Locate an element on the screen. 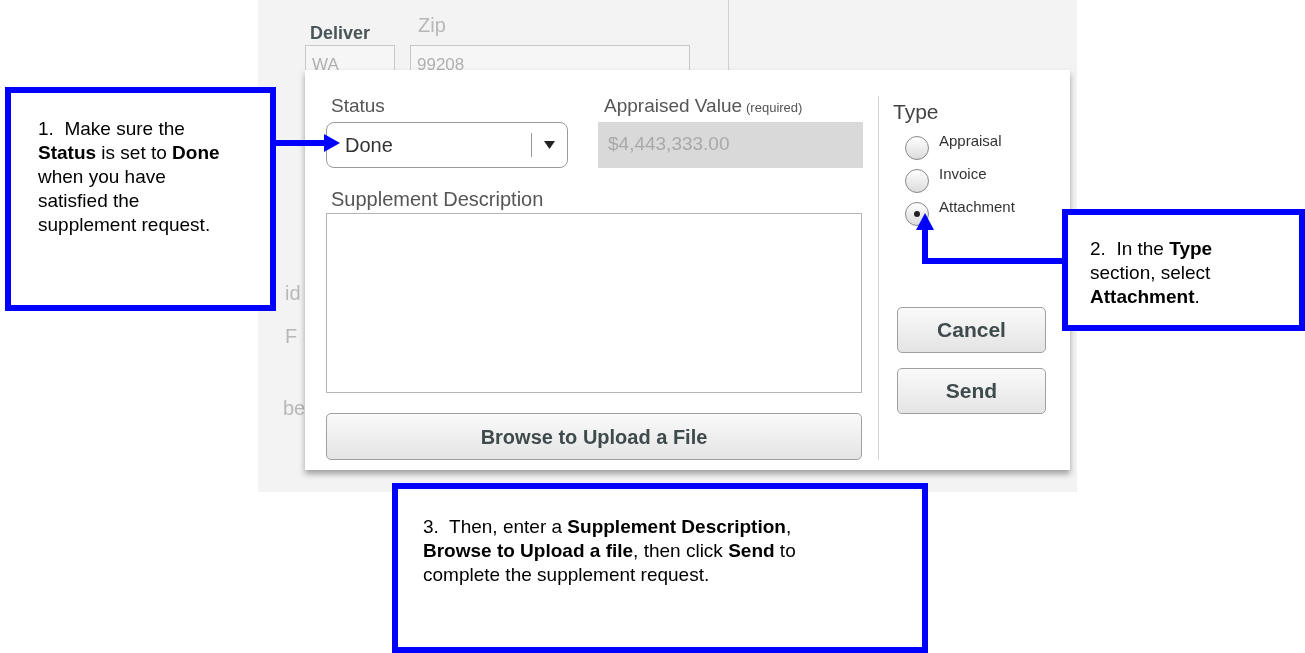 The image size is (1305, 653). status-dropdown: Done is located at coordinates (447, 145).